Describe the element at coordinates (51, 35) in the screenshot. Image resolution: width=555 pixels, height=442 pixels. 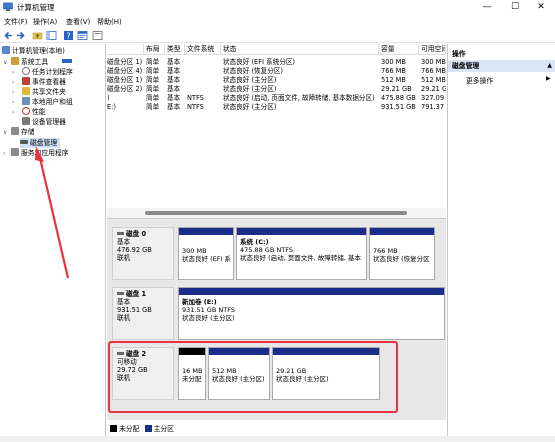
I see `console-tree-icon` at that location.